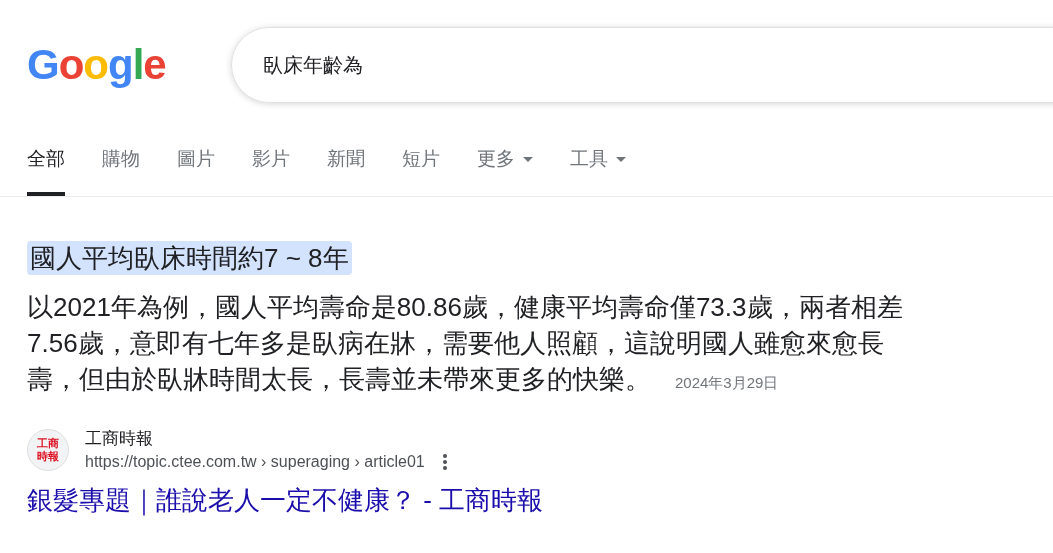 The height and width of the screenshot is (553, 1053). I want to click on tab: 新聞, so click(346, 159).